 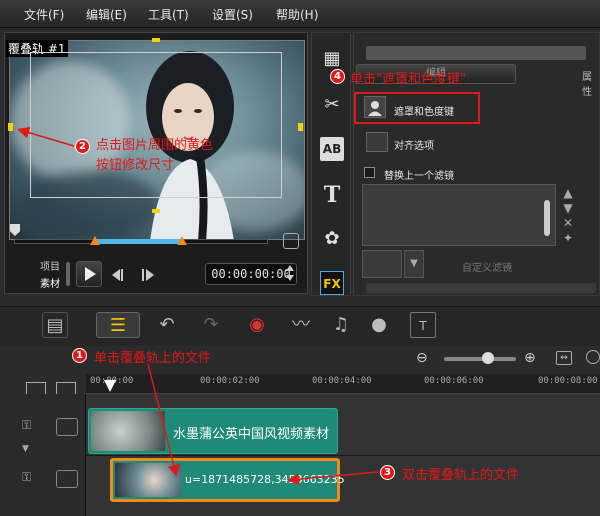 What do you see at coordinates (118, 325) in the screenshot?
I see `timeline-view-icon: ☰` at bounding box center [118, 325].